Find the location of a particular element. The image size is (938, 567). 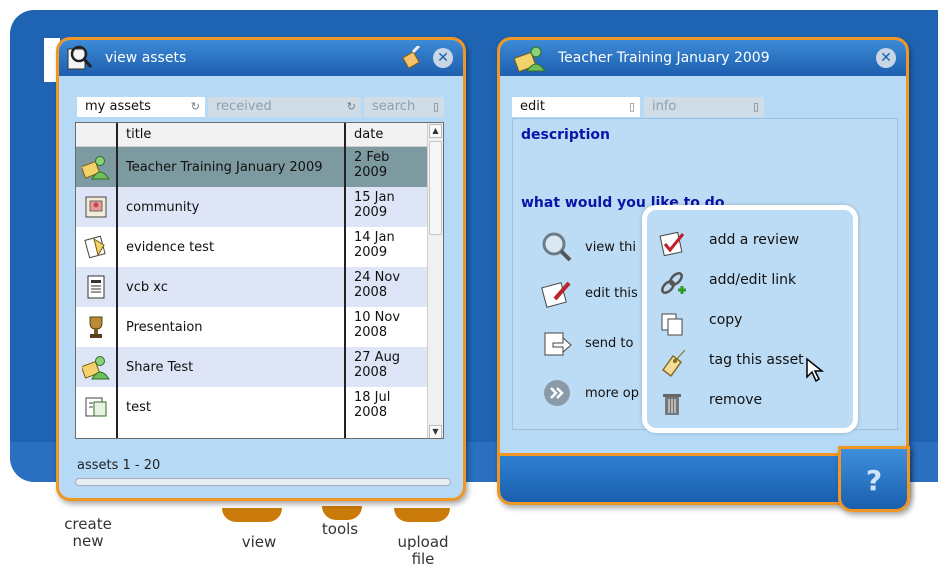

edit-this-label: edit this is located at coordinates (611, 293).